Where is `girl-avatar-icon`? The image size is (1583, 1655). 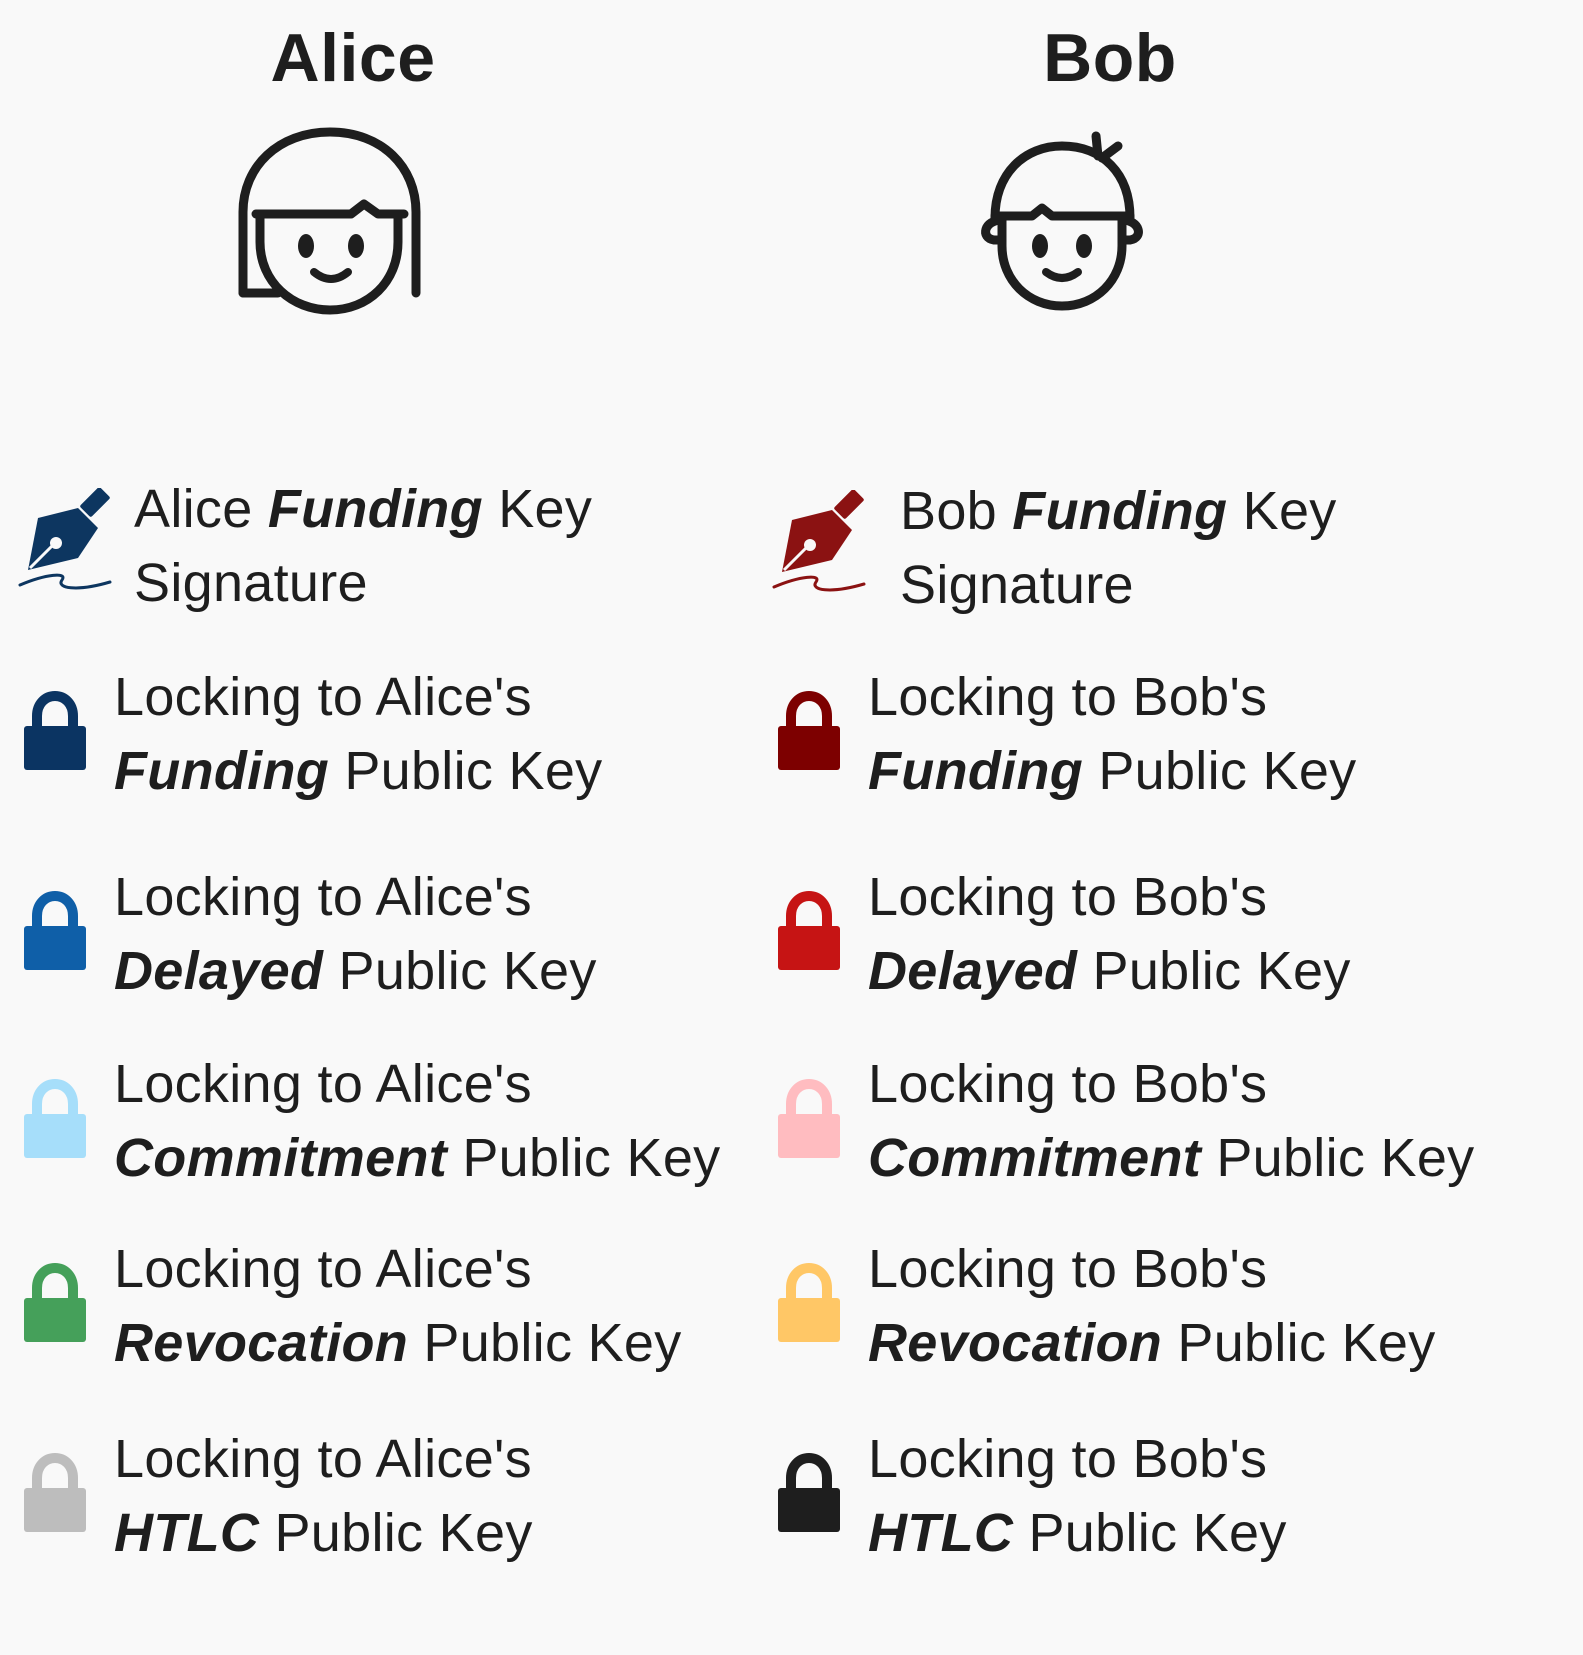 girl-avatar-icon is located at coordinates (329, 221).